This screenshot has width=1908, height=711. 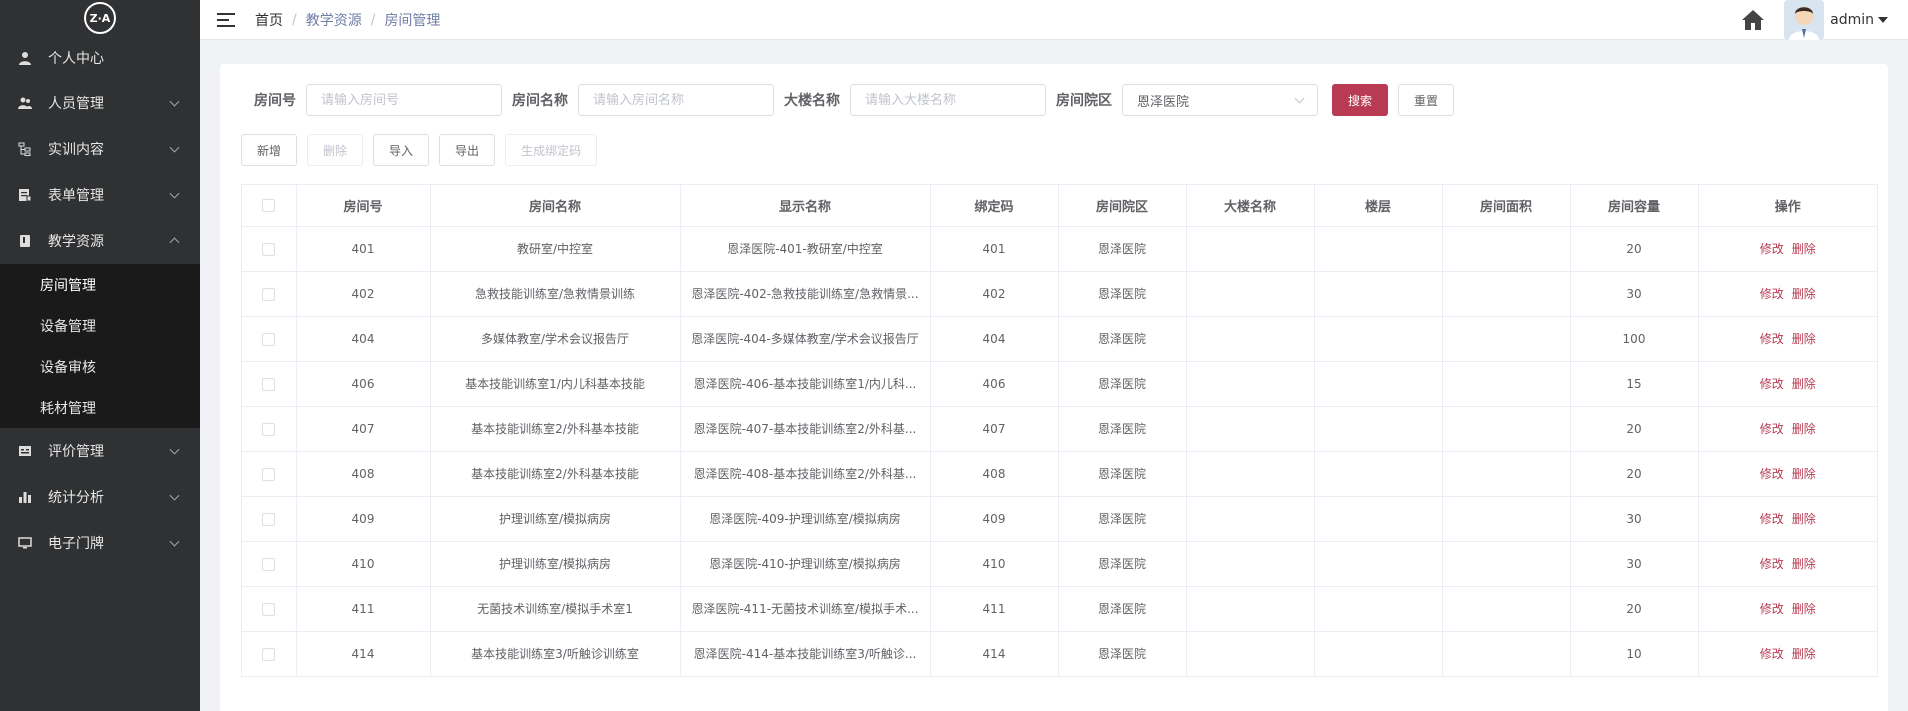 What do you see at coordinates (25, 497) in the screenshot?
I see `bar-chart-icon` at bounding box center [25, 497].